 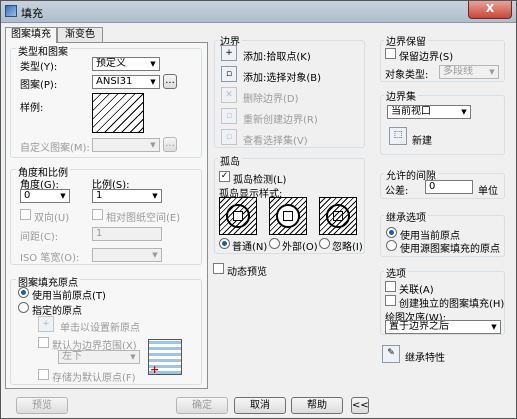 I want to click on new-boundary-set-label: 新建, so click(x=422, y=139).